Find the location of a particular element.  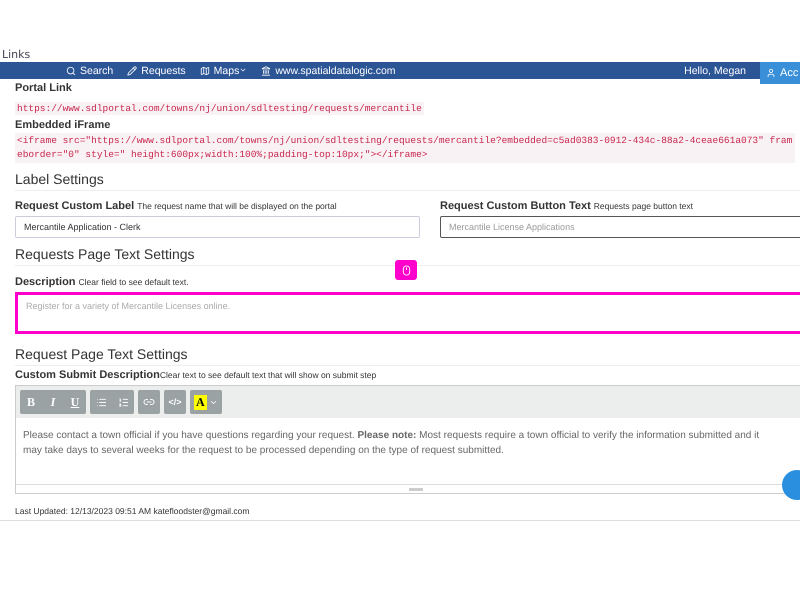

field-label: Request Custom Label The request name that will be displayed on the portal is located at coordinates (176, 206).